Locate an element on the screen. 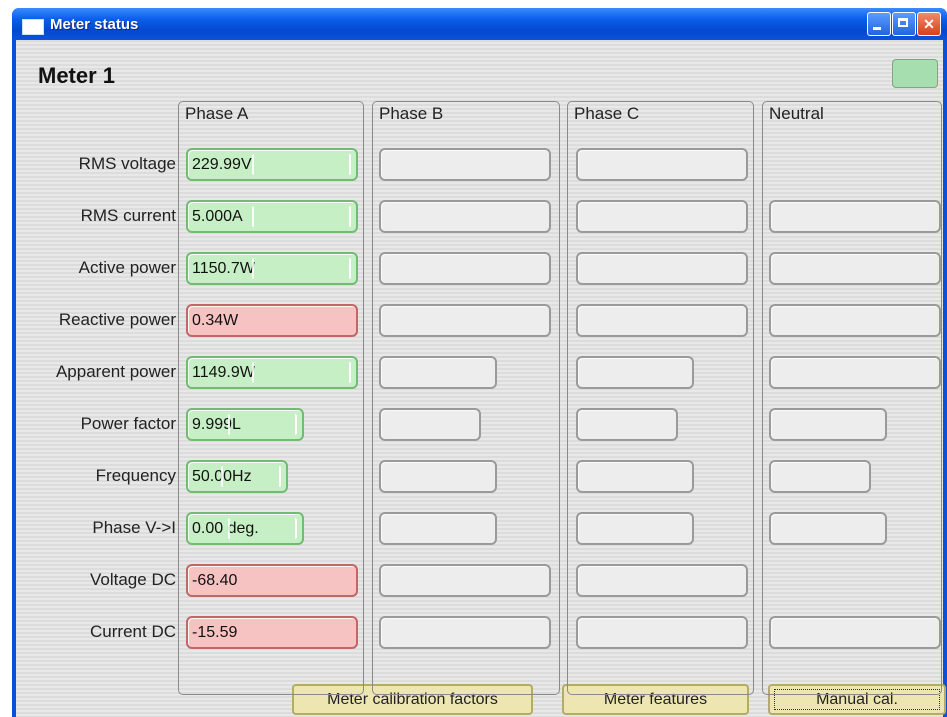  minimize-icon is located at coordinates (877, 28).